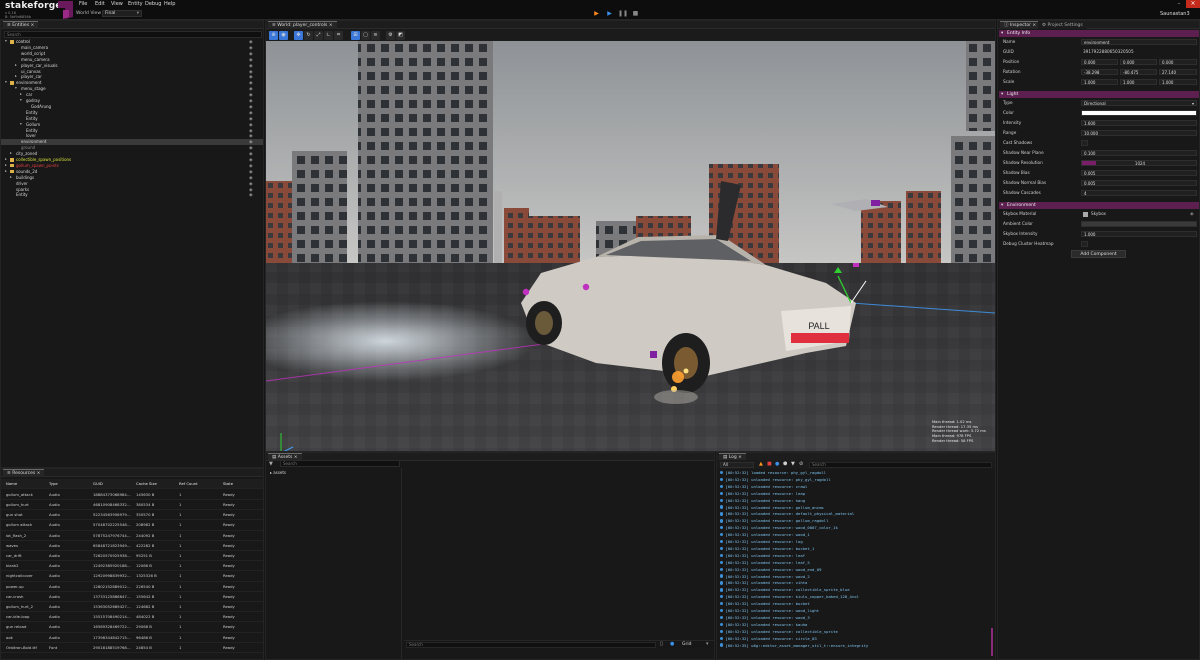 The width and height of the screenshot is (1200, 660). What do you see at coordinates (855, 604) in the screenshot?
I see `log-entry: [00:52:32] unloaded resource: bucket` at bounding box center [855, 604].